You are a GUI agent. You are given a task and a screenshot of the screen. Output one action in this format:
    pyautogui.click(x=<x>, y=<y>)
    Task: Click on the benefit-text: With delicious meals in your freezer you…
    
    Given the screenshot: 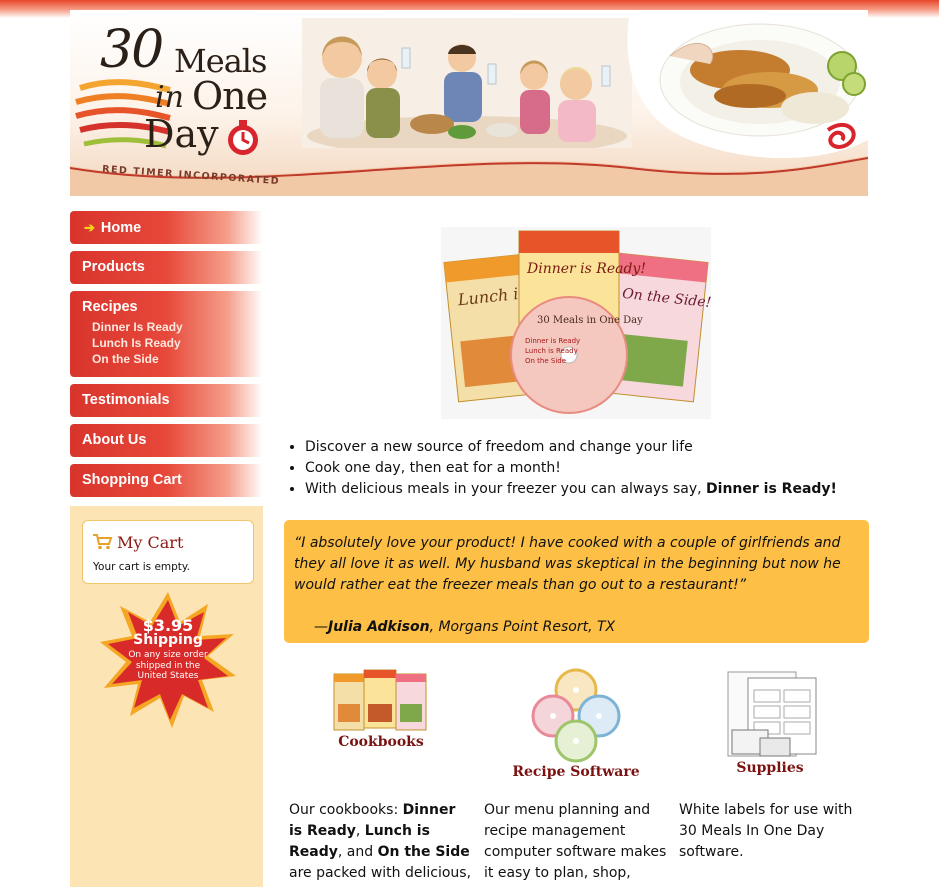 What is the action you would take?
    pyautogui.click(x=506, y=489)
    